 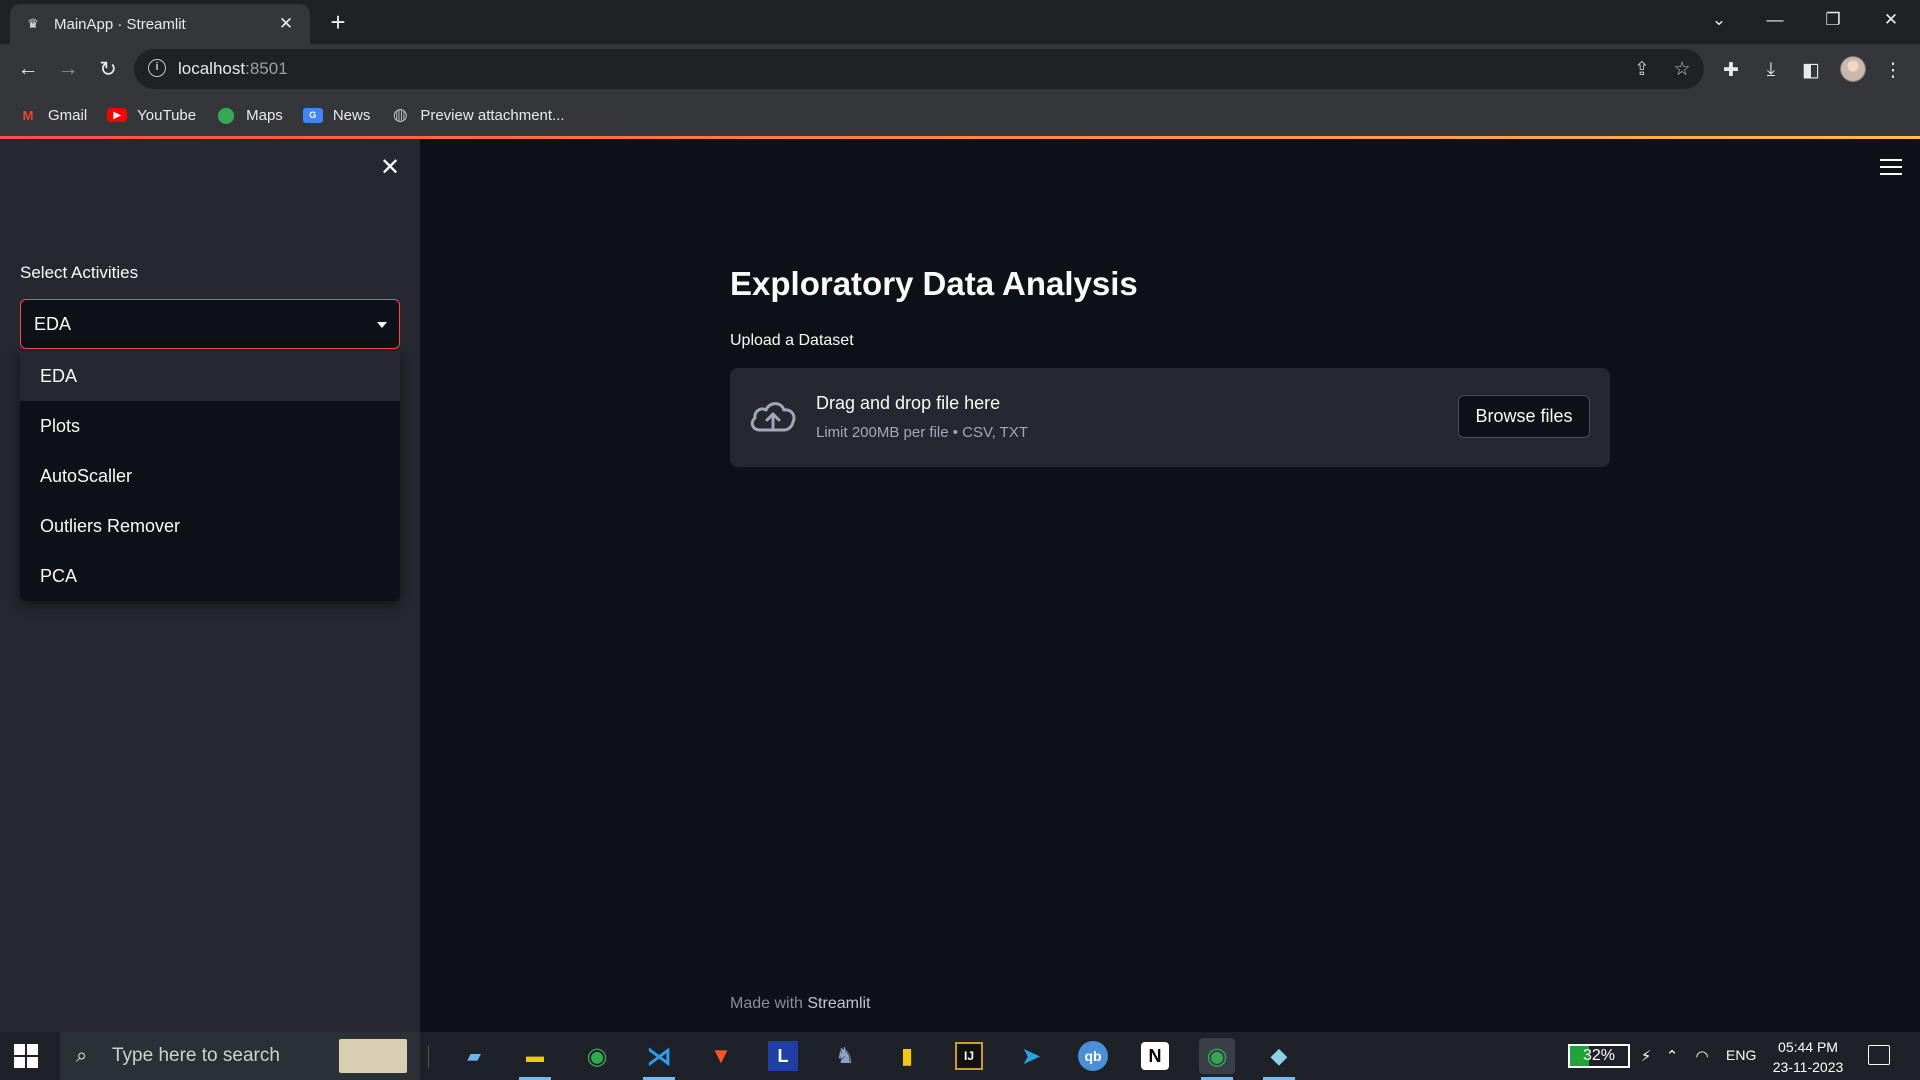 I want to click on forward-button: →, so click(x=68, y=69).